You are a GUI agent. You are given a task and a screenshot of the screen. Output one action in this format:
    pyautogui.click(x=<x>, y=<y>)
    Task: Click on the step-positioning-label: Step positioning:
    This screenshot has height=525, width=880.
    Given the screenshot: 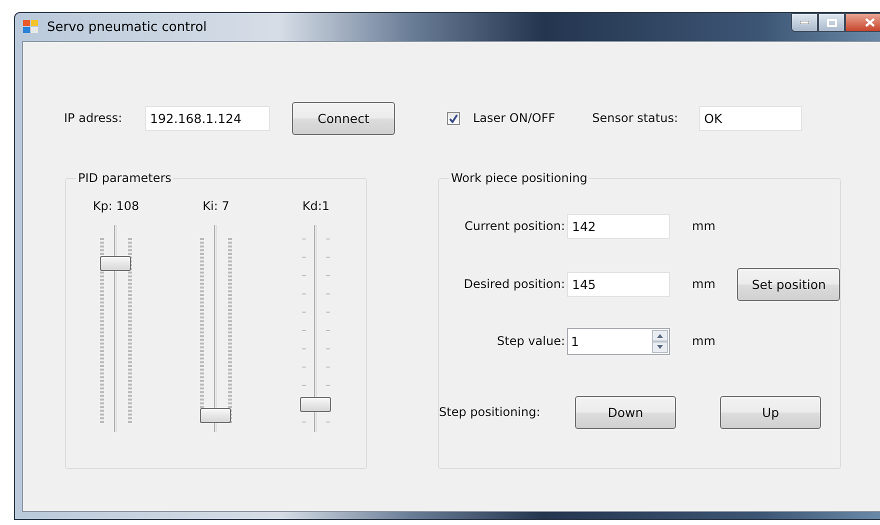 What is the action you would take?
    pyautogui.click(x=490, y=412)
    